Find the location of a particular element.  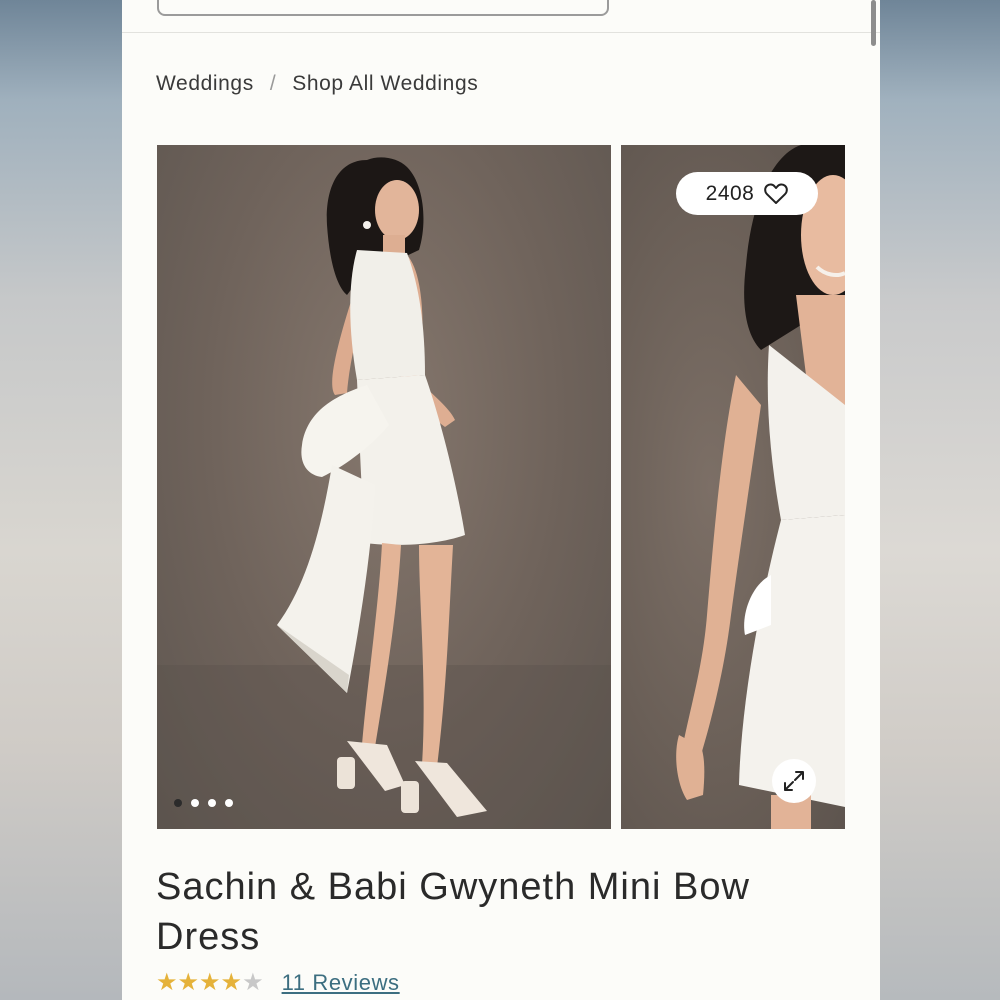

product-rating: ★ ★ ★ ★ ★ 11 Reviews is located at coordinates (278, 983).